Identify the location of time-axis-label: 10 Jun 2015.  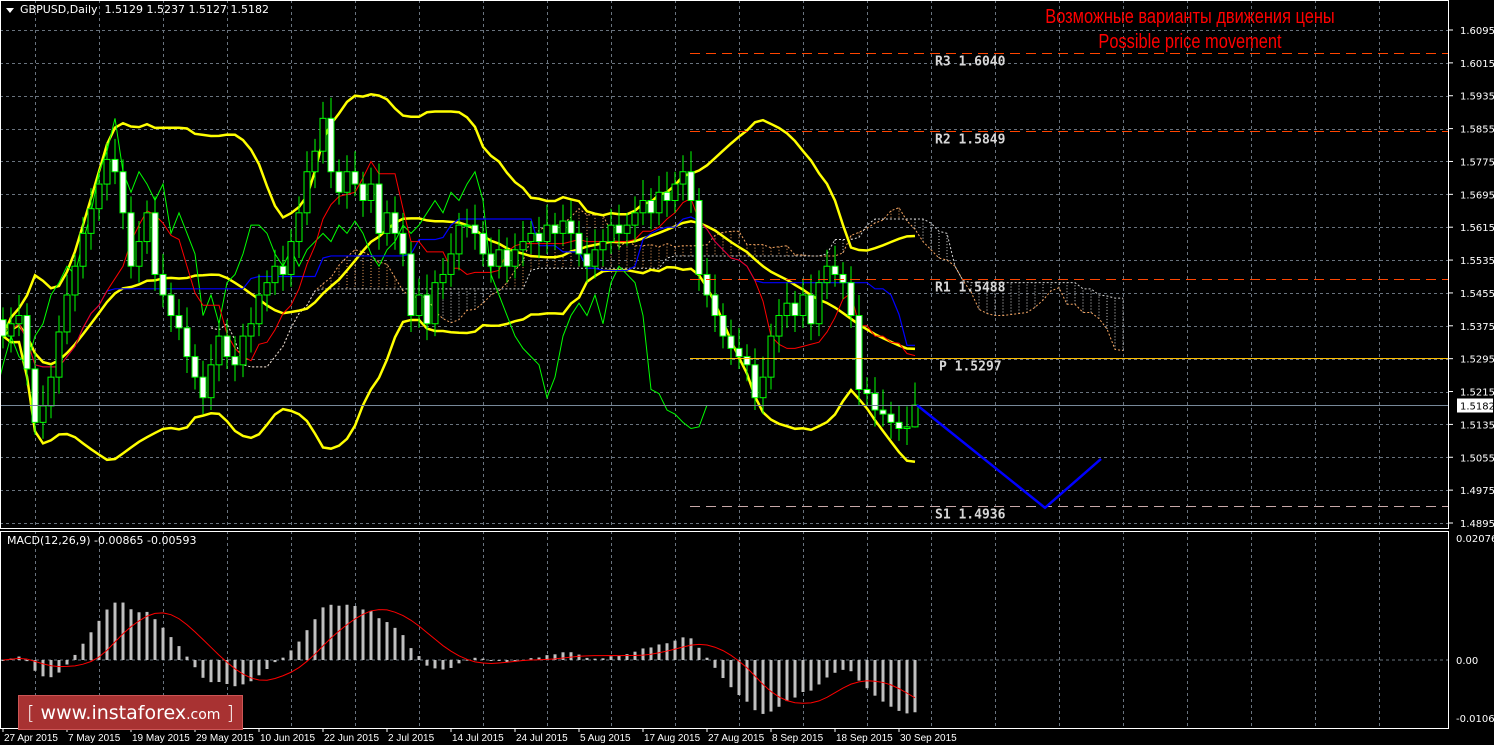
(287, 738).